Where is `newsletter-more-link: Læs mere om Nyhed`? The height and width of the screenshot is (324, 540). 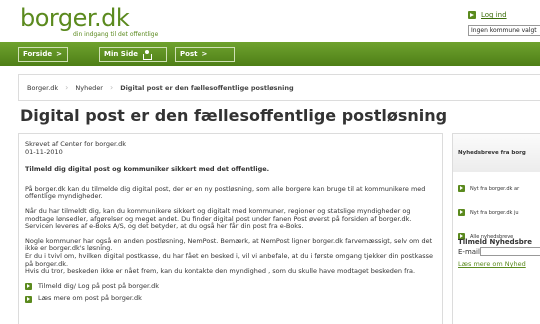
newsletter-more-link: Læs mere om Nyhed is located at coordinates (492, 264).